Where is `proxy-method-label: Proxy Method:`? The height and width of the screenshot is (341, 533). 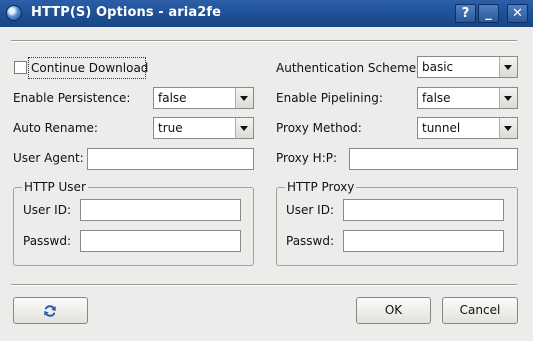 proxy-method-label: Proxy Method: is located at coordinates (319, 128).